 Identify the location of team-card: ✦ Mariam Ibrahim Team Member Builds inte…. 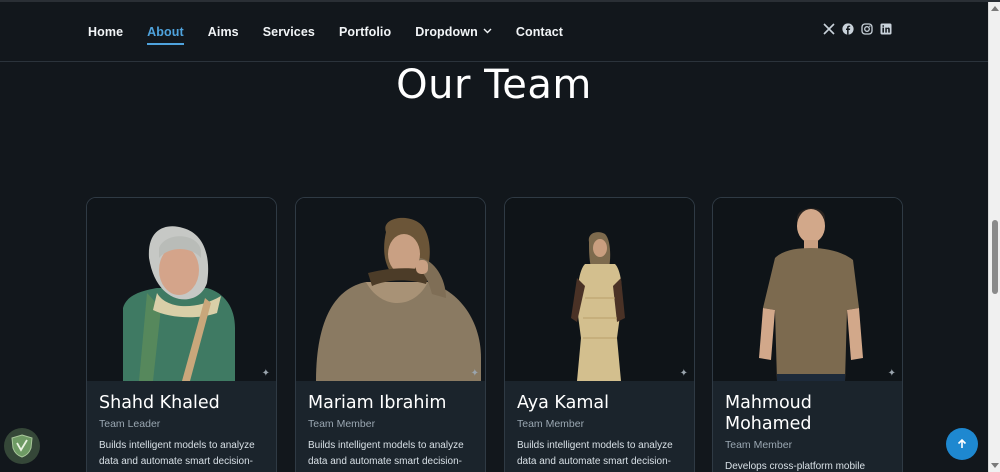
(390, 334).